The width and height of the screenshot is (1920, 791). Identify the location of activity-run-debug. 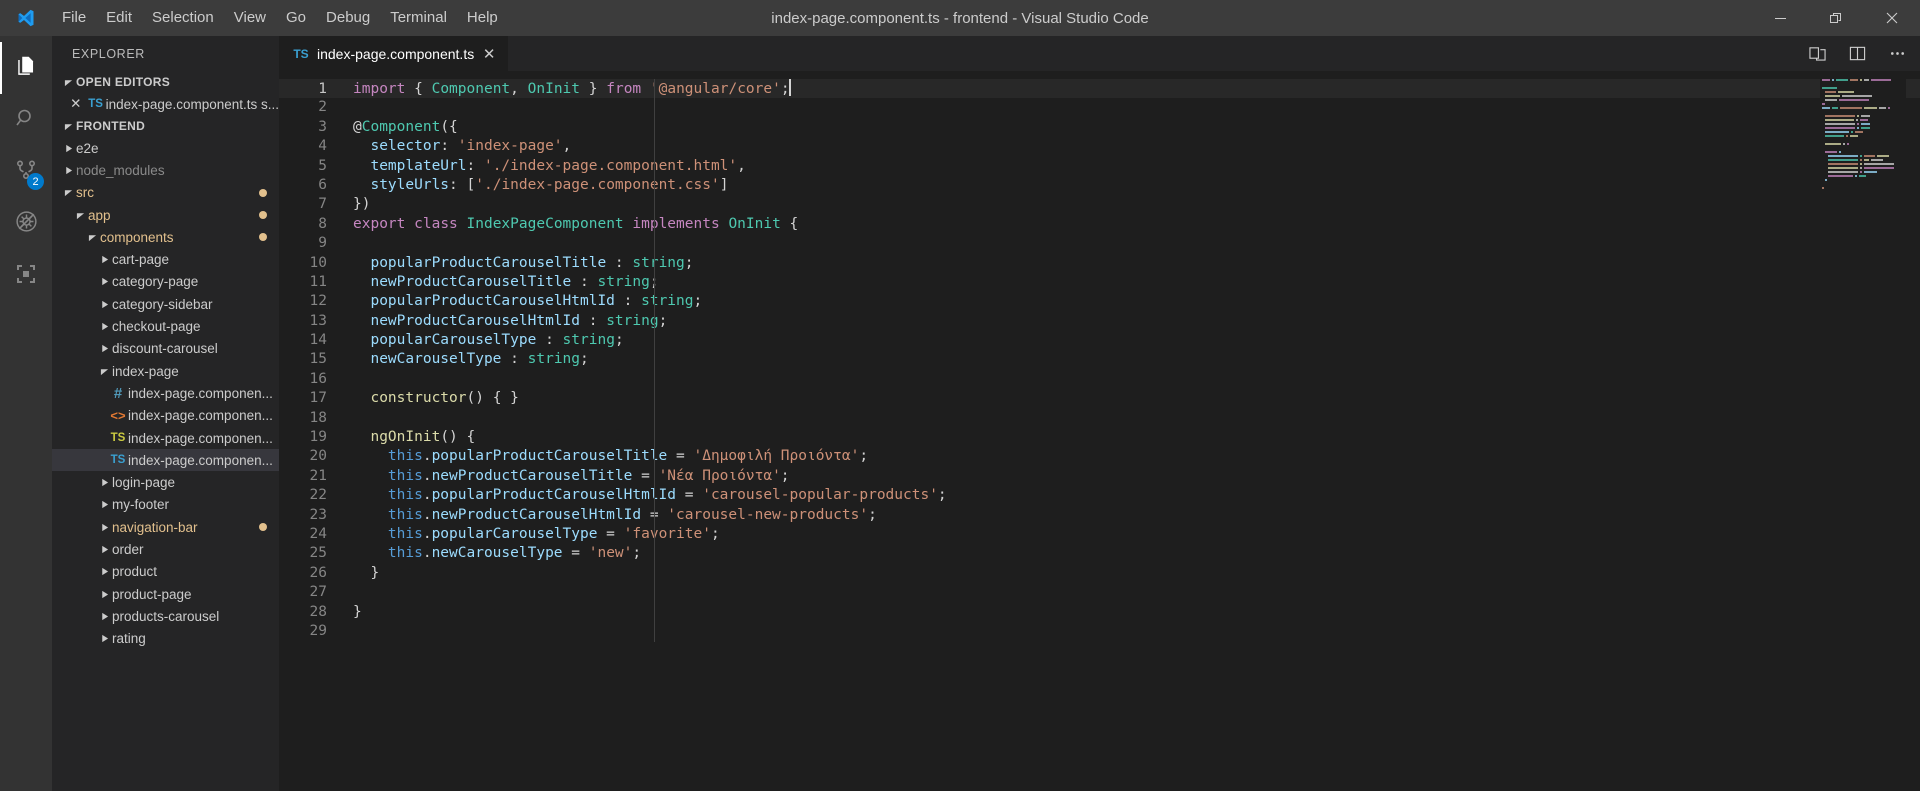
(26, 224).